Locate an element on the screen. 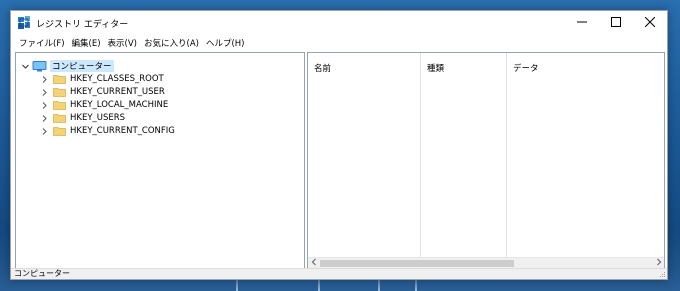 Image resolution: width=680 pixels, height=291 pixels. tree-item-label: HKEY_CURRENT_CONFIG is located at coordinates (122, 131).